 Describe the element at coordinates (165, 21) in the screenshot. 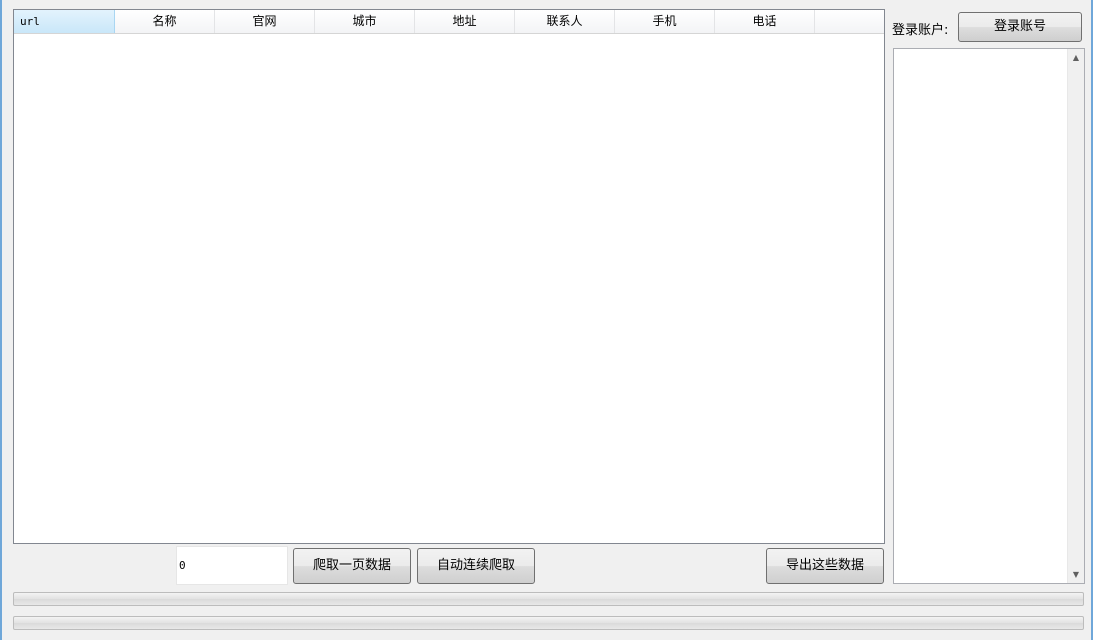

I see `column-header-name: 名称` at that location.